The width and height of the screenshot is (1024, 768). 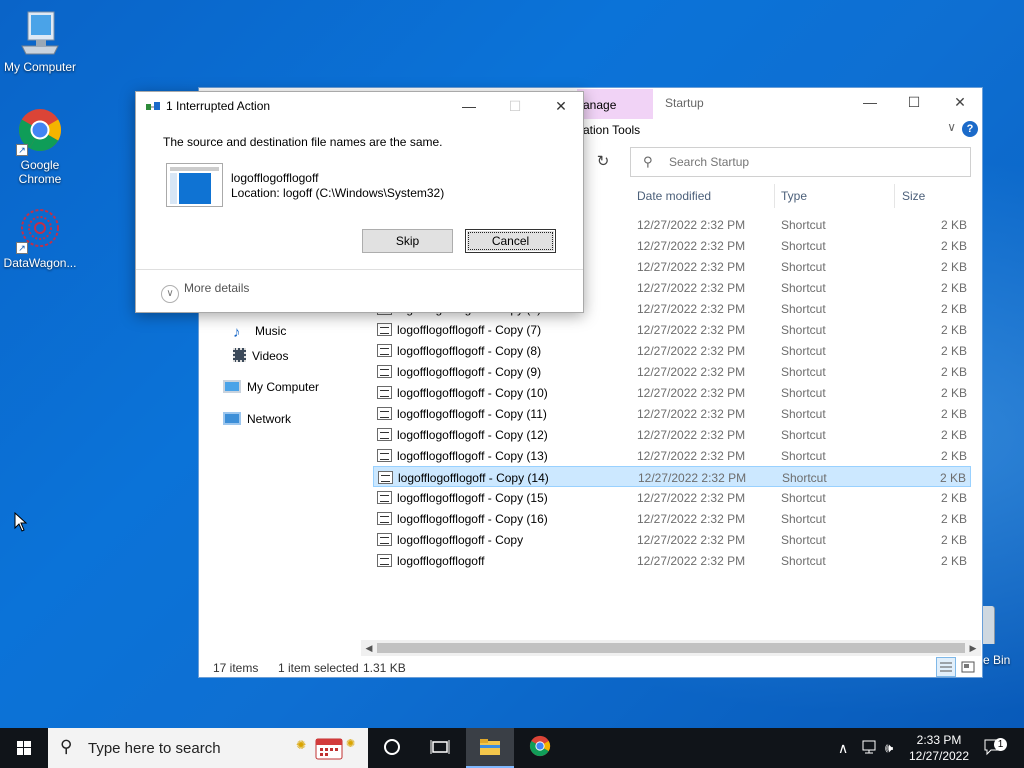 I want to click on nav-item-videos: Videos, so click(x=260, y=355).